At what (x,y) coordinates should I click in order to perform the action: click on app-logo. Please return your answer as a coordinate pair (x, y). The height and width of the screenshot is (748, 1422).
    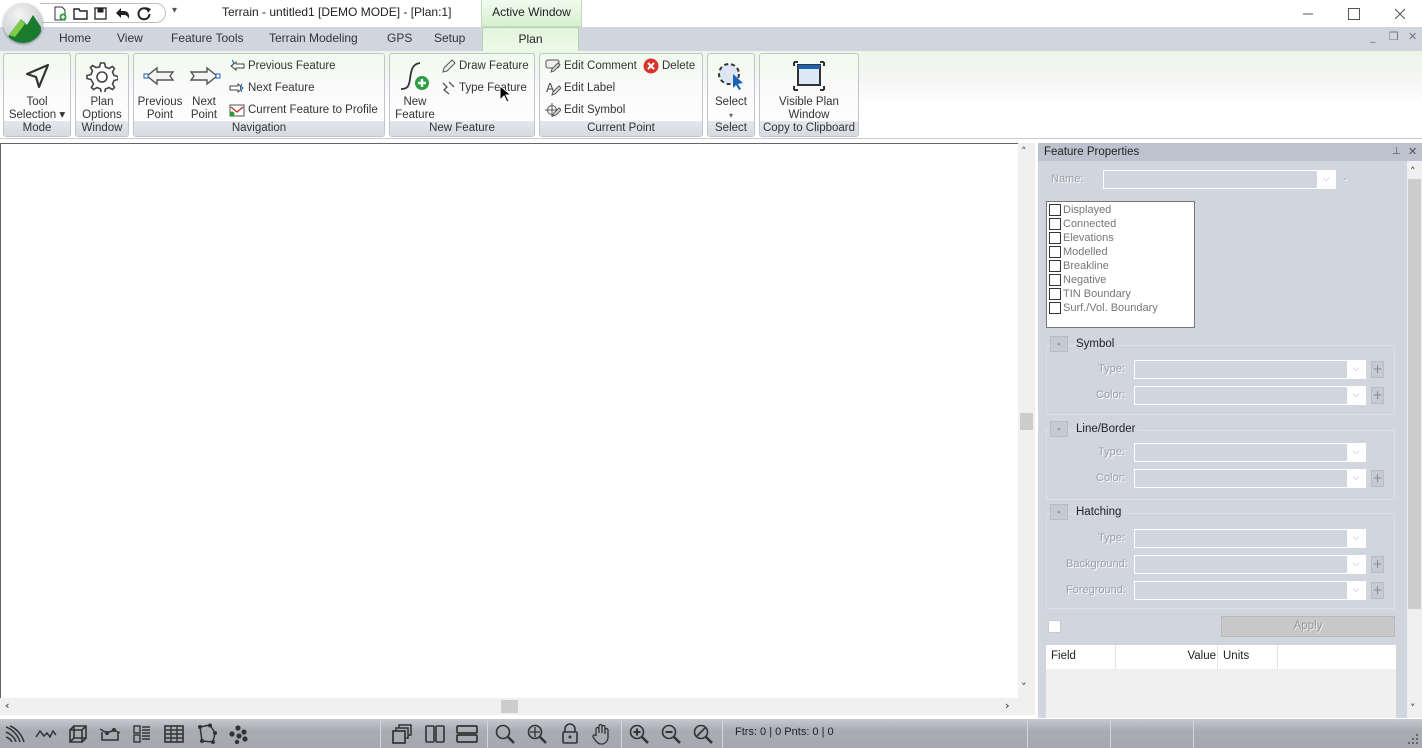
    Looking at the image, I should click on (23, 23).